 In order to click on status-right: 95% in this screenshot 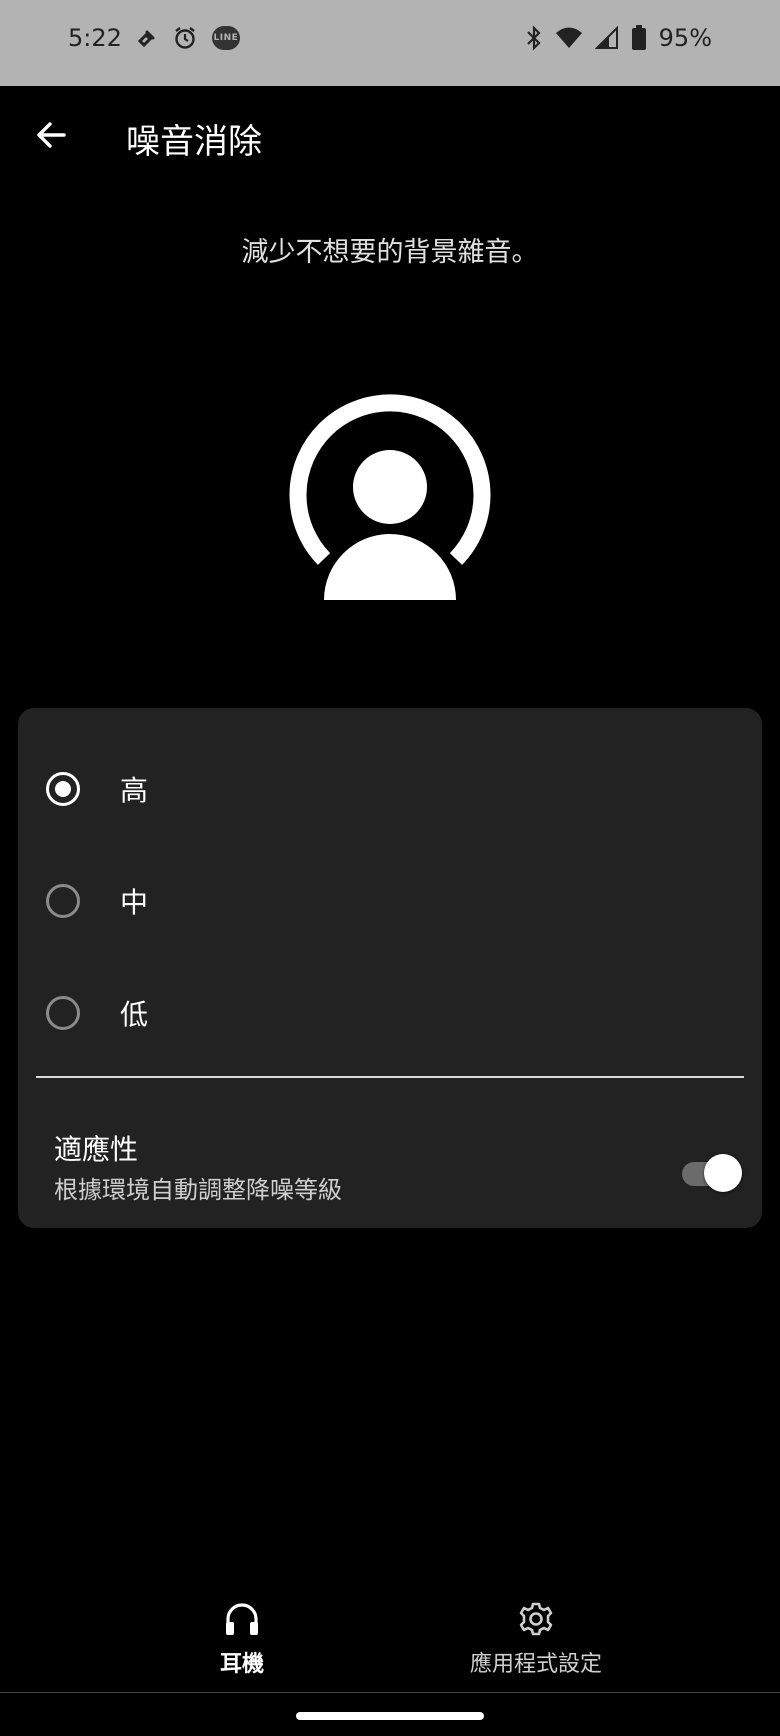, I will do `click(618, 38)`.